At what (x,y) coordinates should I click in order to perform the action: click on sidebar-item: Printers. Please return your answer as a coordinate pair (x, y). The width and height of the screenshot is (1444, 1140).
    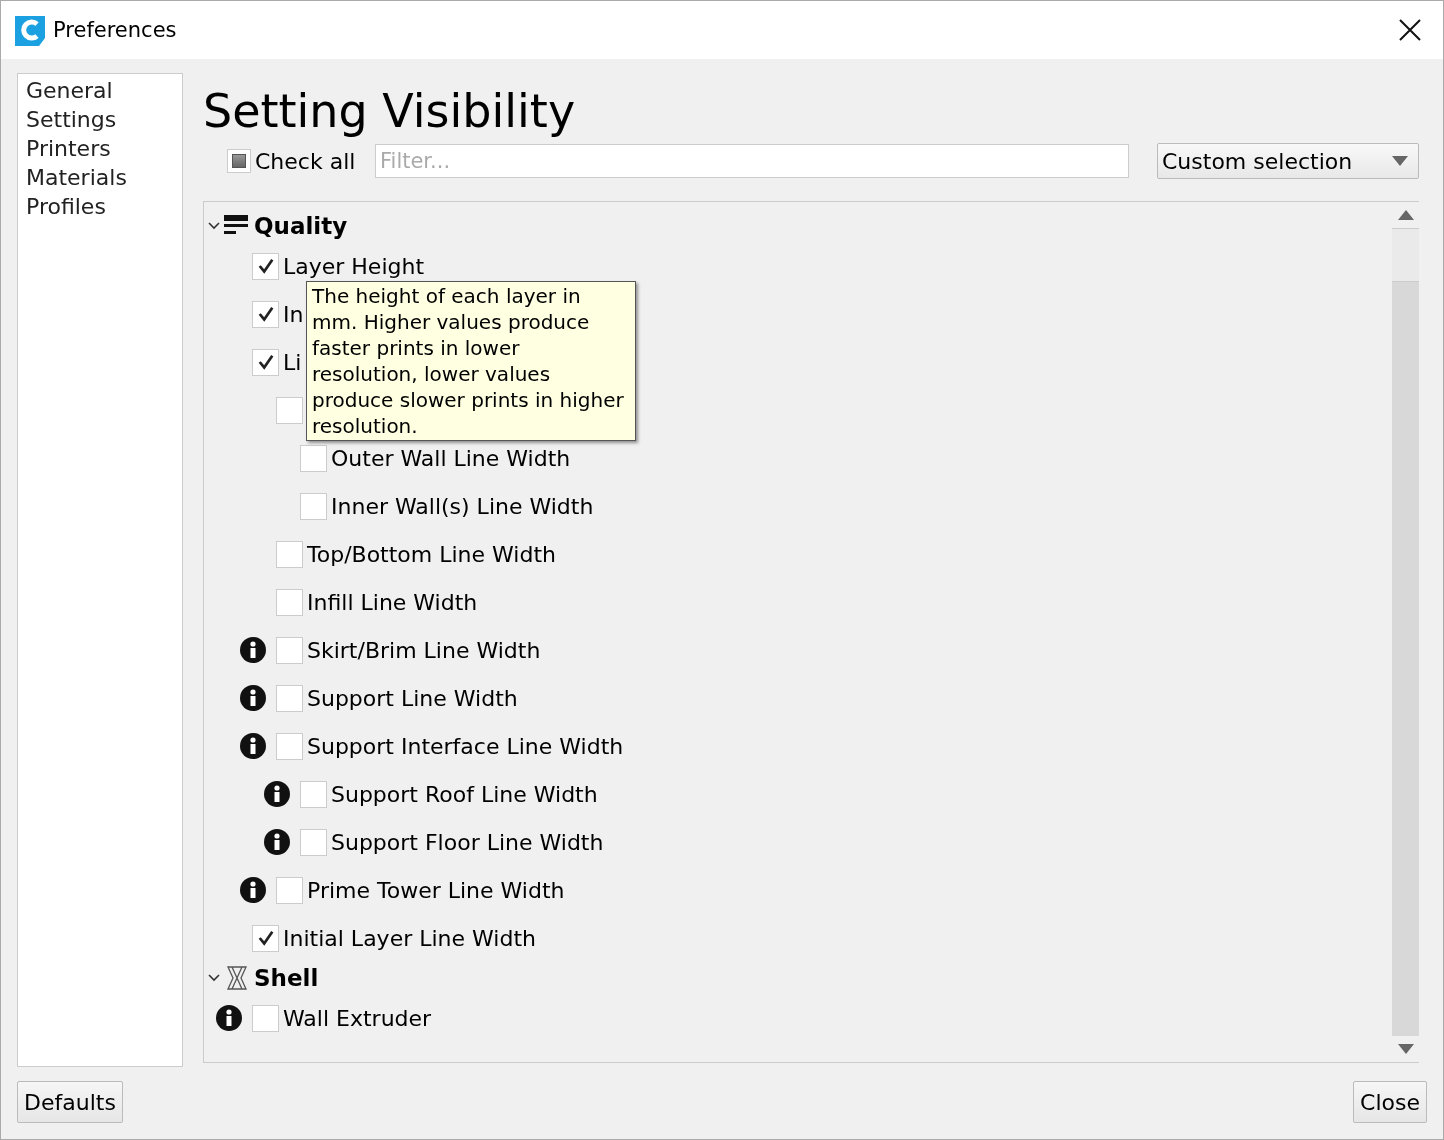
    Looking at the image, I should click on (104, 148).